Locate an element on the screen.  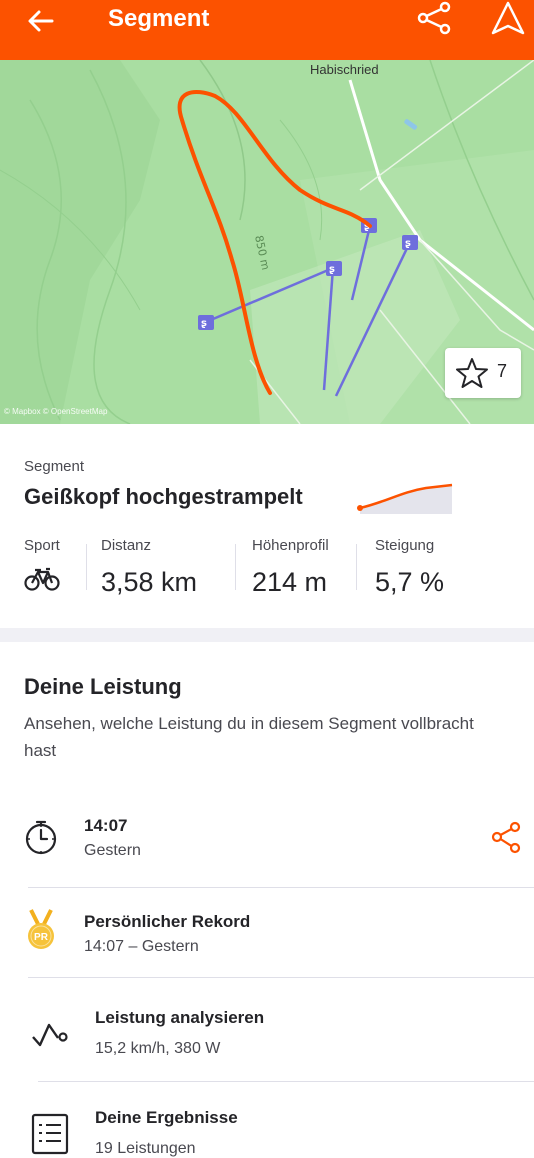
row-title: Persönlicher Rekord is located at coordinates (167, 921).